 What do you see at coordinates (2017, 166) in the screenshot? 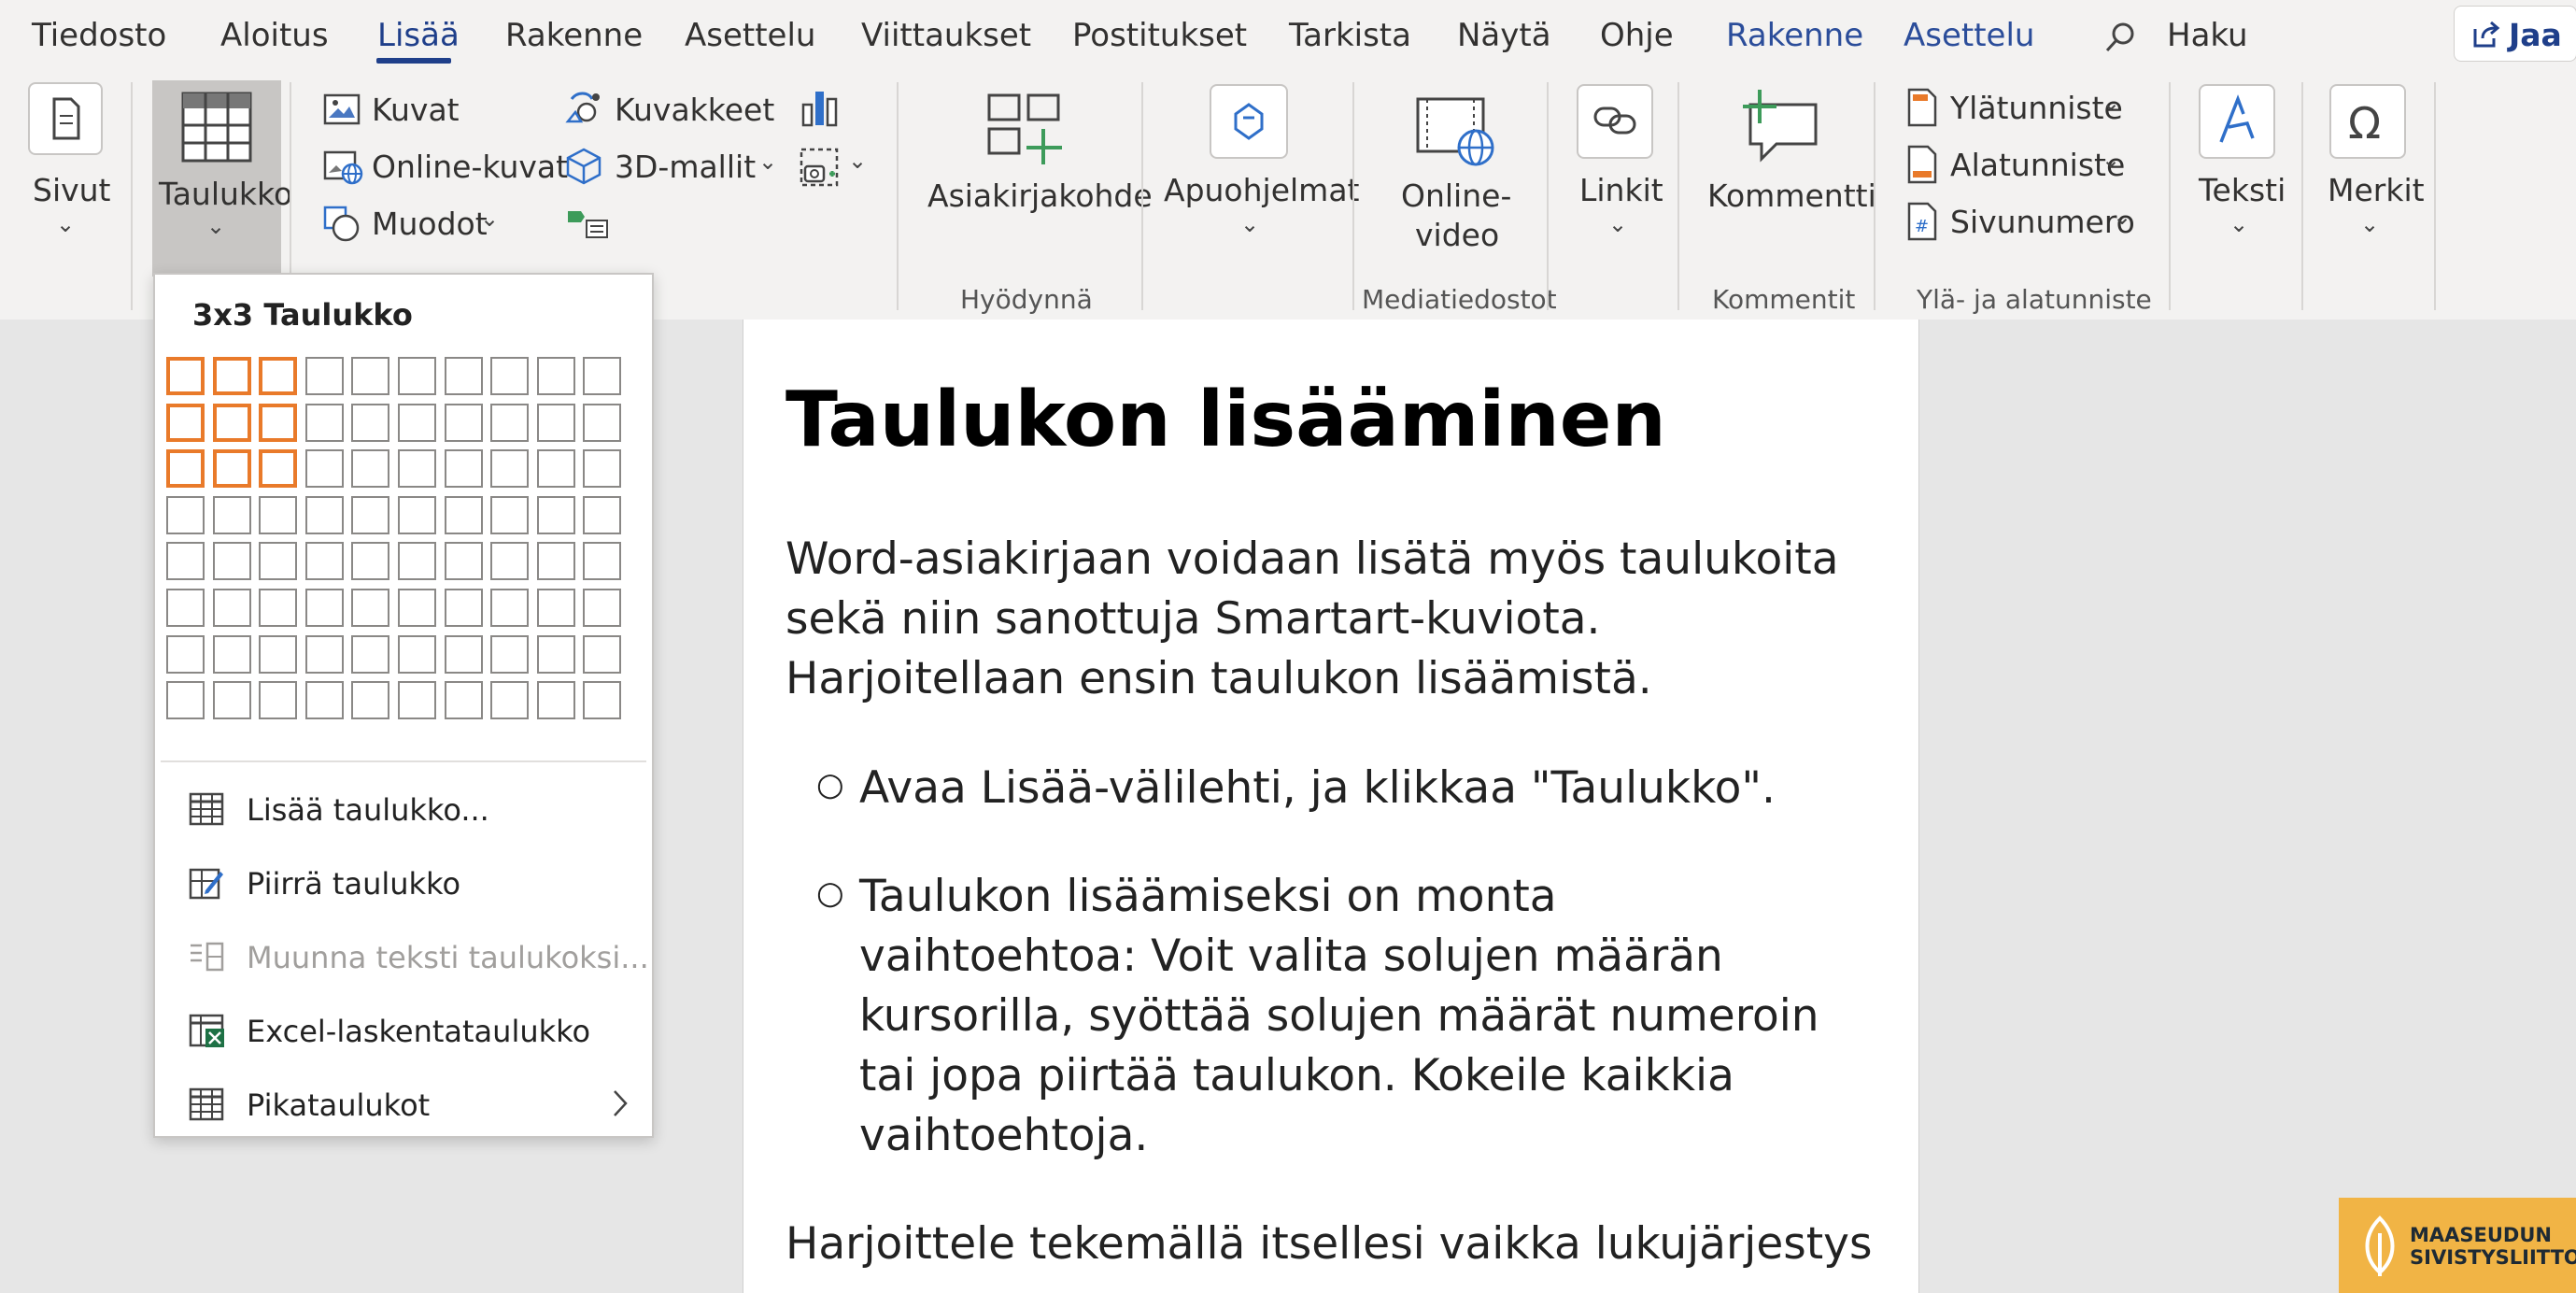
I see `footer-button: Alatunniste ⌄` at bounding box center [2017, 166].